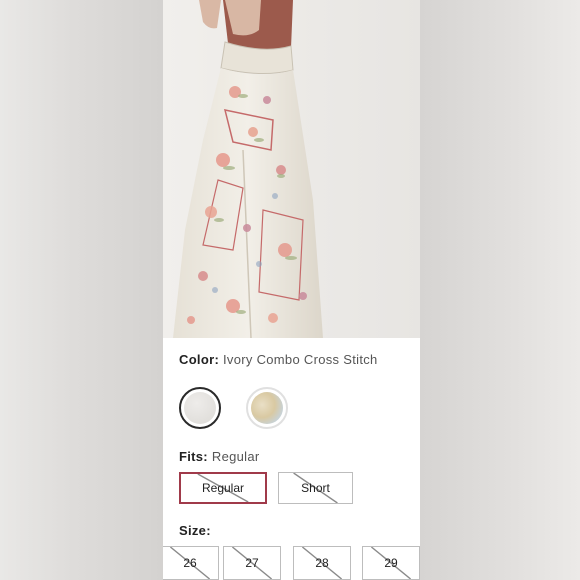 Image resolution: width=580 pixels, height=580 pixels. I want to click on ivory-swatch-fill, so click(200, 408).